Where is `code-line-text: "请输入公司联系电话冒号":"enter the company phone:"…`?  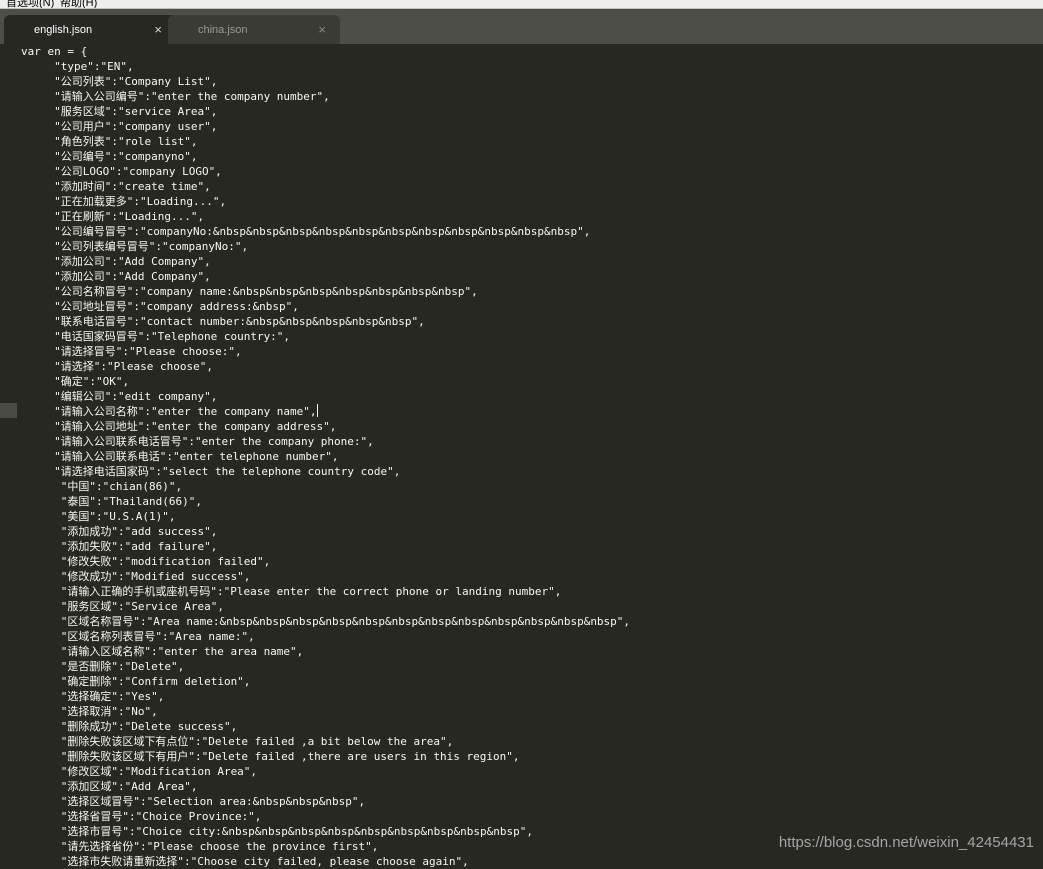
code-line-text: "请输入公司联系电话冒号":"enter the company phone:"… is located at coordinates (197, 441).